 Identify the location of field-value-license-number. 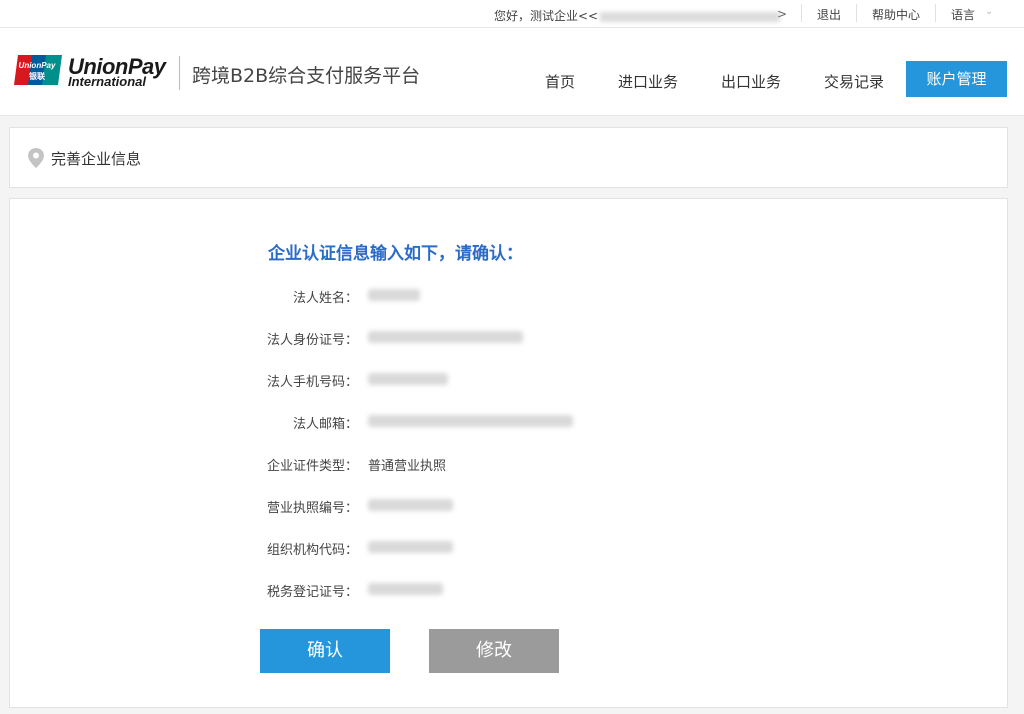
(410, 504).